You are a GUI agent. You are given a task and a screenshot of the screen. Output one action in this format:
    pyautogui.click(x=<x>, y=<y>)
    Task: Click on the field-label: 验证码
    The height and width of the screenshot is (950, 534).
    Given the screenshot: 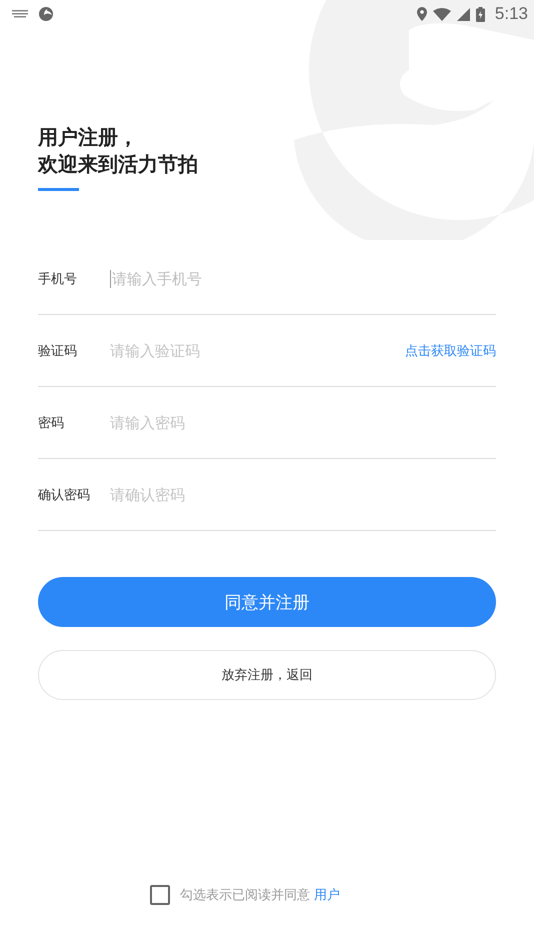 What is the action you would take?
    pyautogui.click(x=58, y=351)
    